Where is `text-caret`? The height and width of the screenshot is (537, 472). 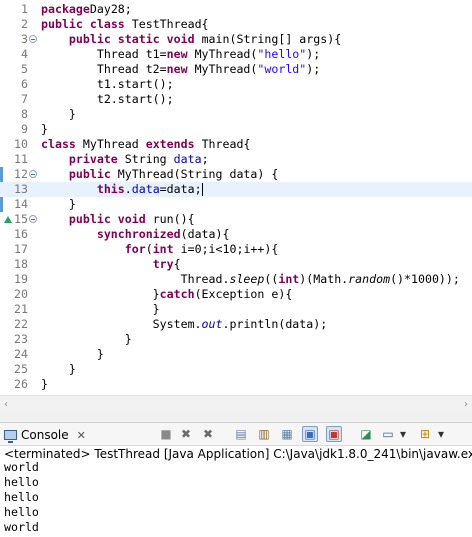 text-caret is located at coordinates (202, 189).